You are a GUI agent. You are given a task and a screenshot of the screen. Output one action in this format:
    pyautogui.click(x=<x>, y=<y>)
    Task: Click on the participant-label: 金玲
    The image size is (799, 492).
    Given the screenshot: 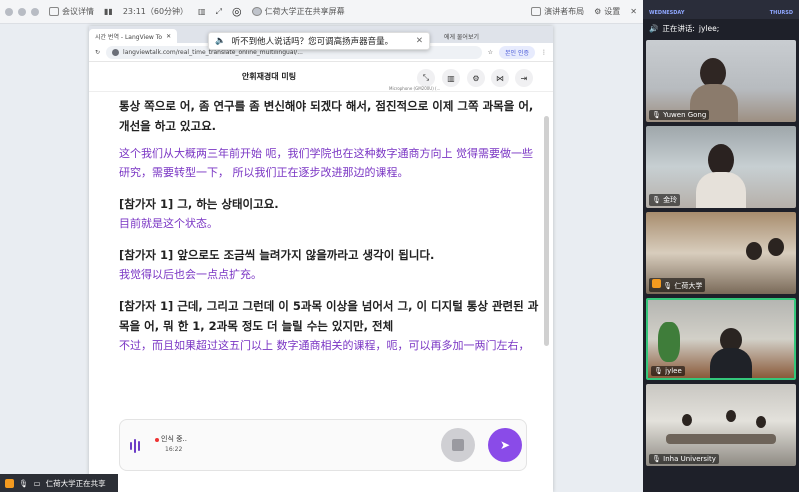 What is the action you would take?
    pyautogui.click(x=670, y=200)
    